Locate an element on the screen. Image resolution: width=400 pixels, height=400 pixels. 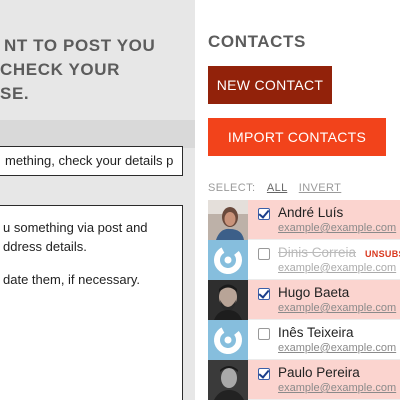
heading-line: NT TO POST YOU is located at coordinates (80, 45).